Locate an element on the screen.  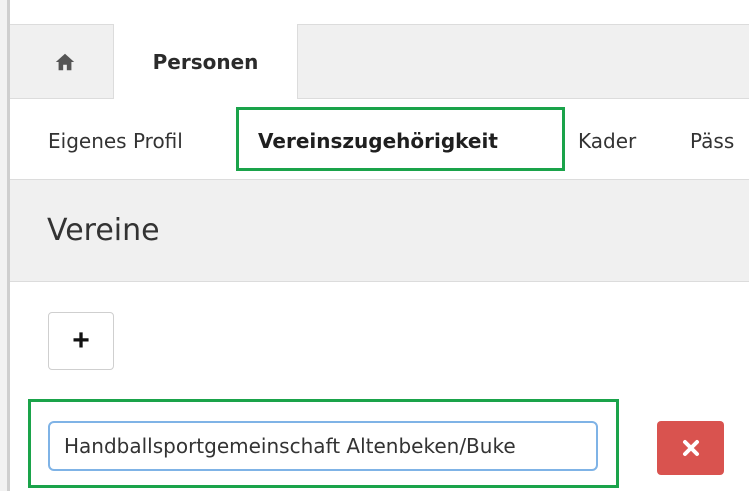
tab-home is located at coordinates (65, 62).